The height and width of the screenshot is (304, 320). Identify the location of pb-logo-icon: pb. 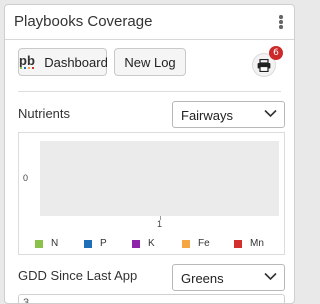
(29, 62).